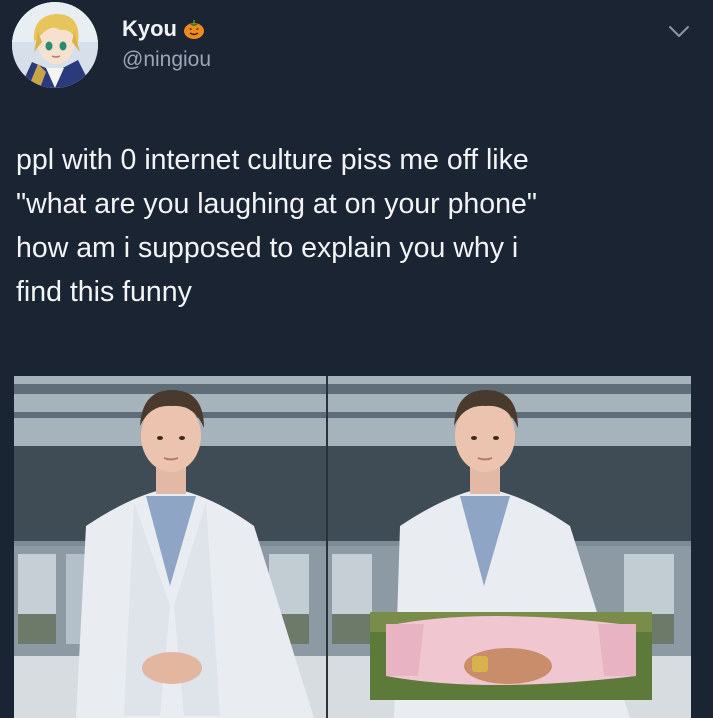 The width and height of the screenshot is (713, 718). Describe the element at coordinates (166, 60) in the screenshot. I see `user-handle: @ningiou` at that location.